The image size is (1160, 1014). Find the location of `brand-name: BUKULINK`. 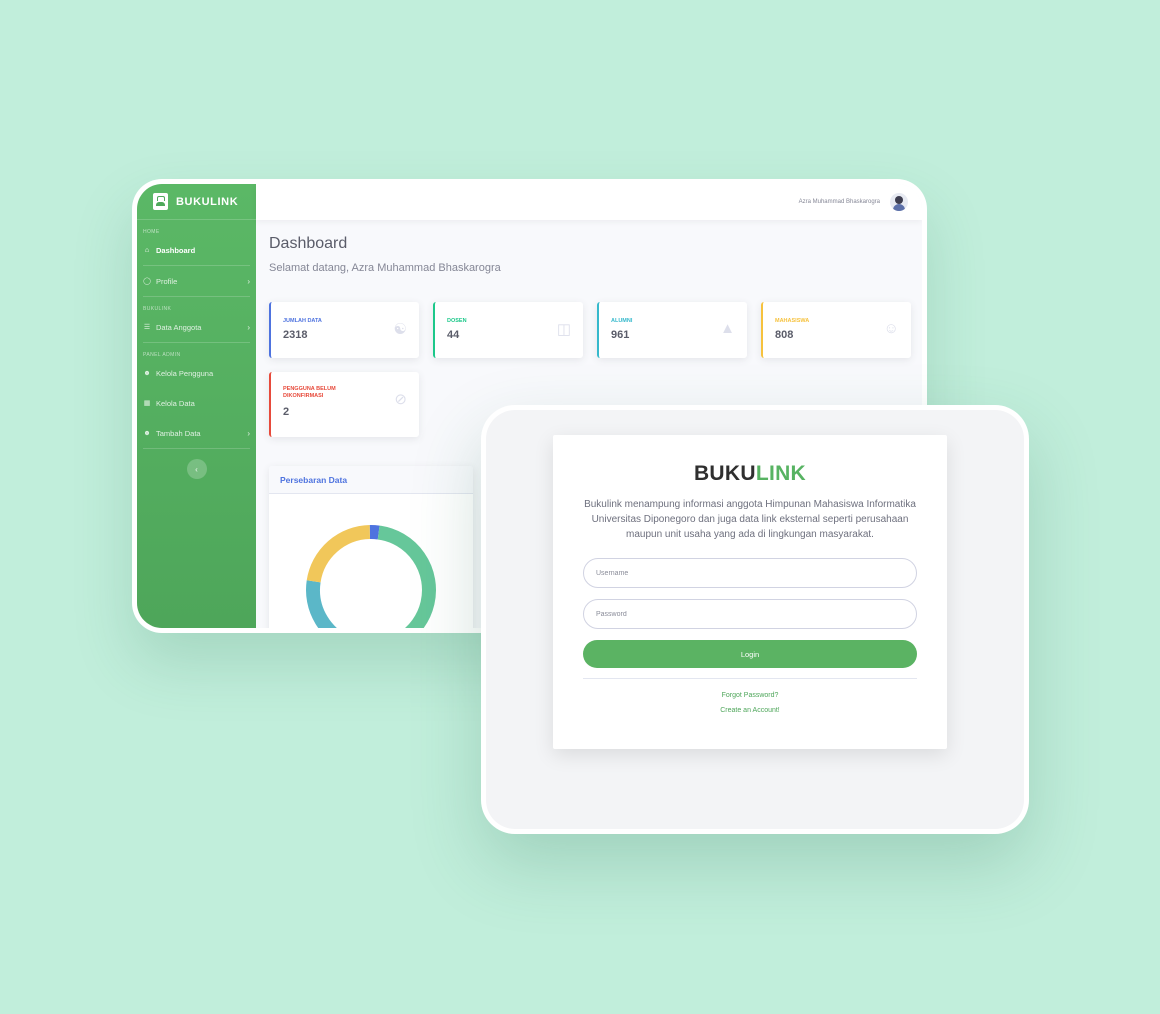

brand-name: BUKULINK is located at coordinates (207, 201).